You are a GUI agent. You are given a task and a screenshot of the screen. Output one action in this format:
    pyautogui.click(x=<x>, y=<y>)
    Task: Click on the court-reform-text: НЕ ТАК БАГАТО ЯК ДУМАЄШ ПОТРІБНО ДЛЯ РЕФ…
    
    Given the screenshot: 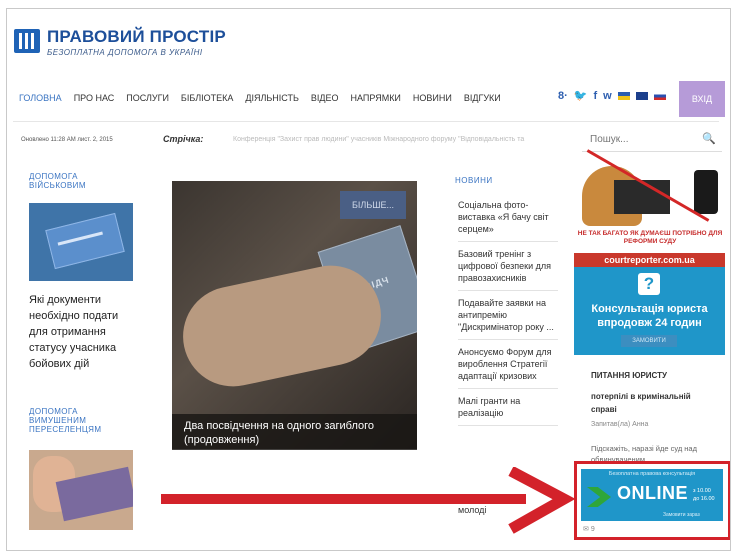 What is the action you would take?
    pyautogui.click(x=650, y=237)
    